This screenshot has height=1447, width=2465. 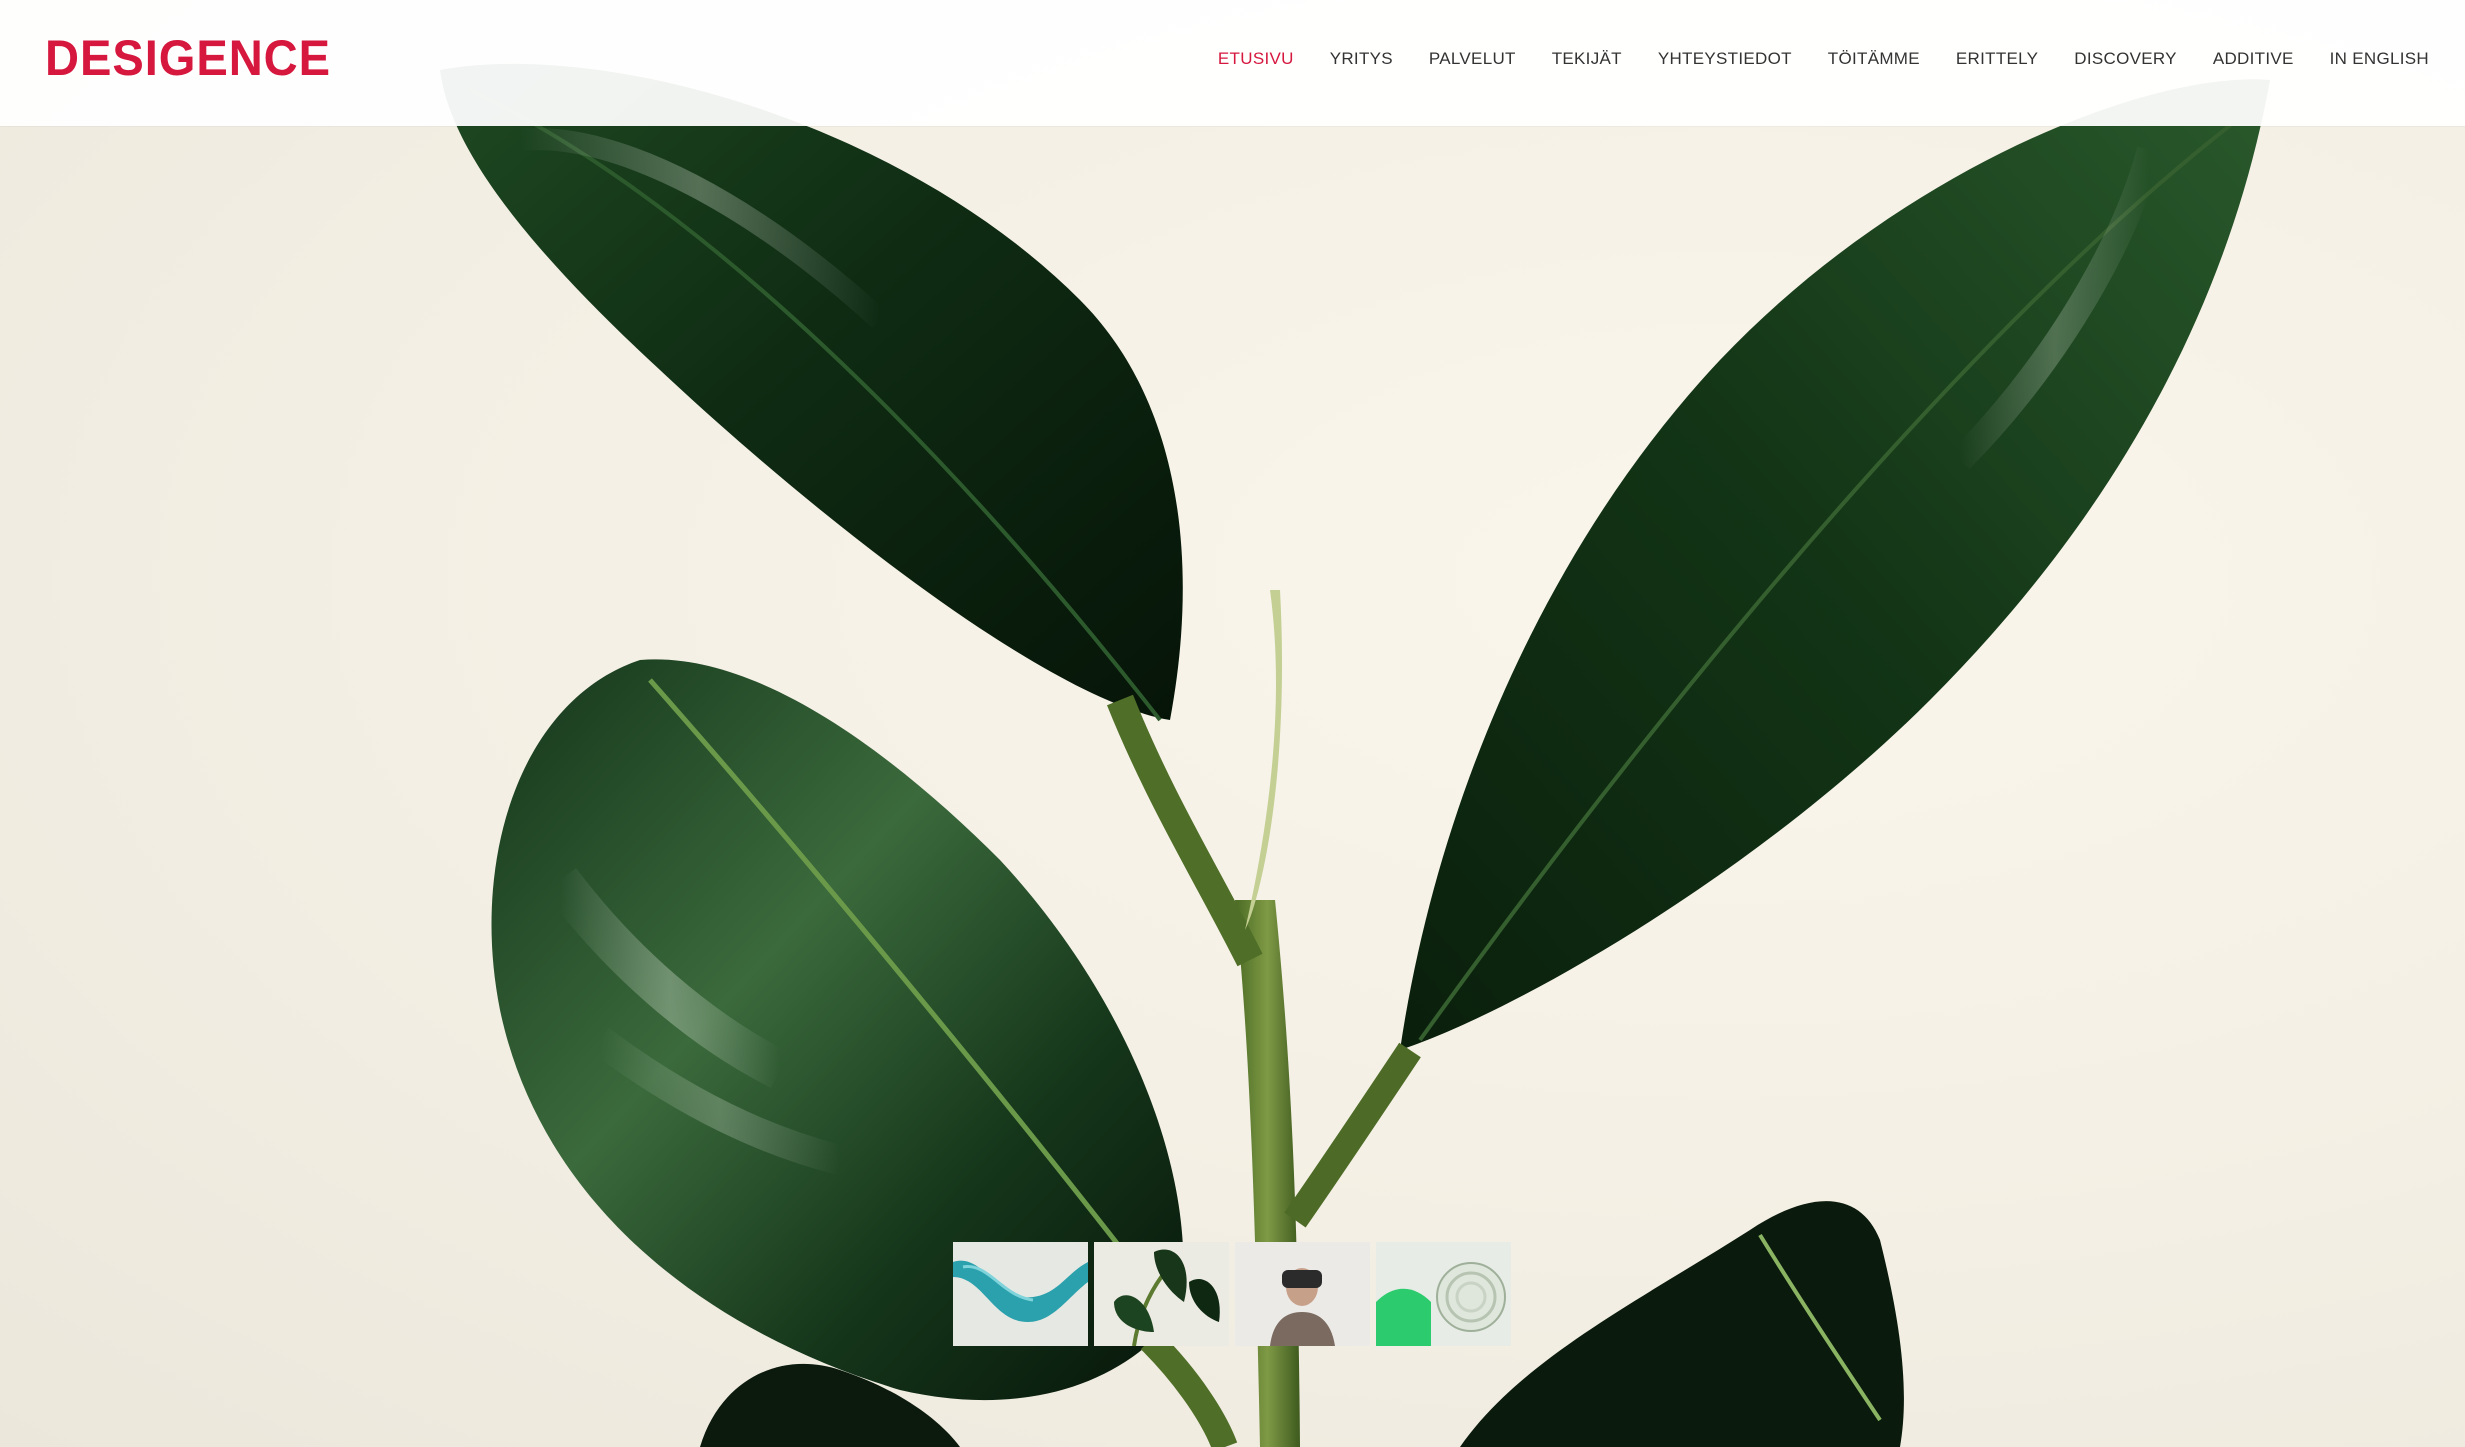 I want to click on nav-item-toitamme: TÖITÄMME, so click(x=1874, y=59).